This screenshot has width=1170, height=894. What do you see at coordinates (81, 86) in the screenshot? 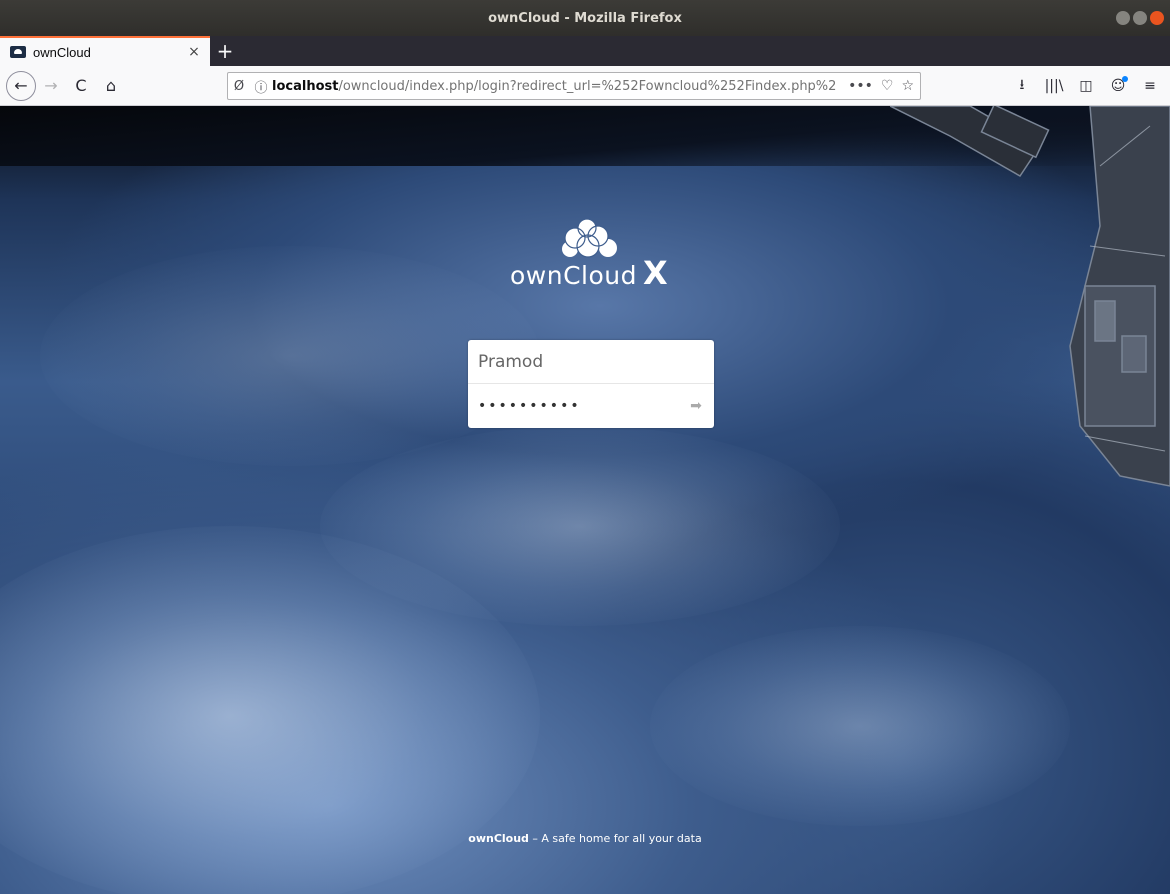
I see `reload-button: C` at bounding box center [81, 86].